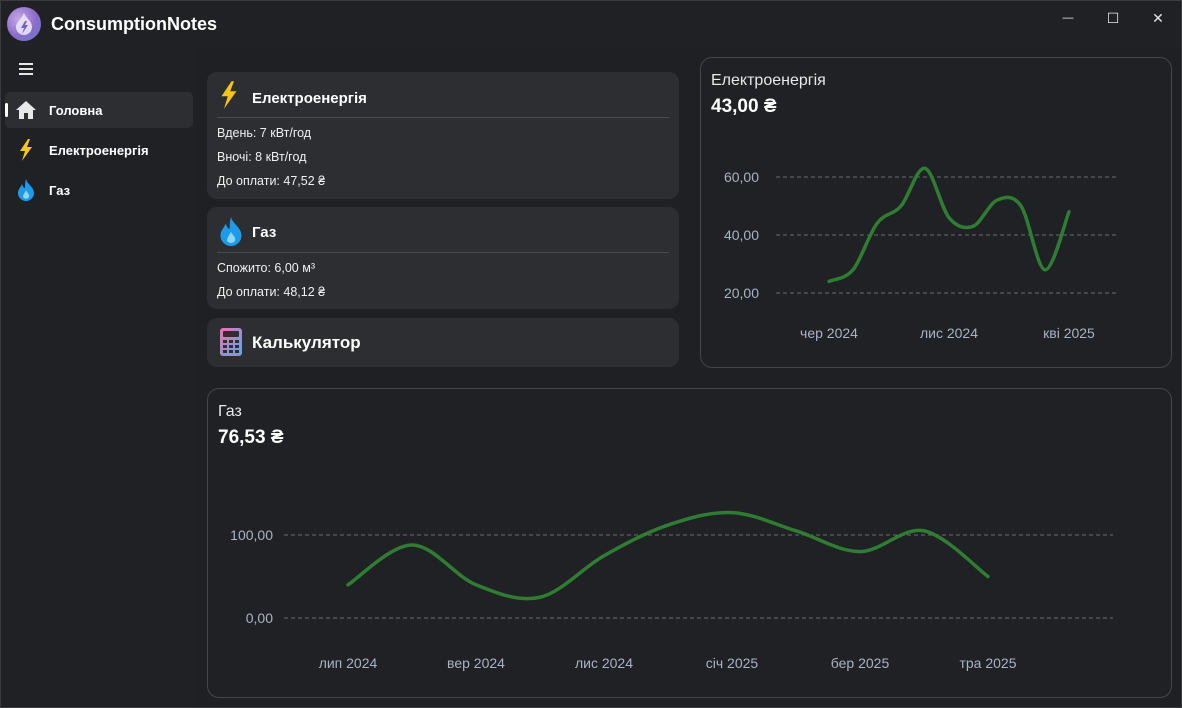  What do you see at coordinates (306, 342) in the screenshot?
I see `card-title: Калькулятор` at bounding box center [306, 342].